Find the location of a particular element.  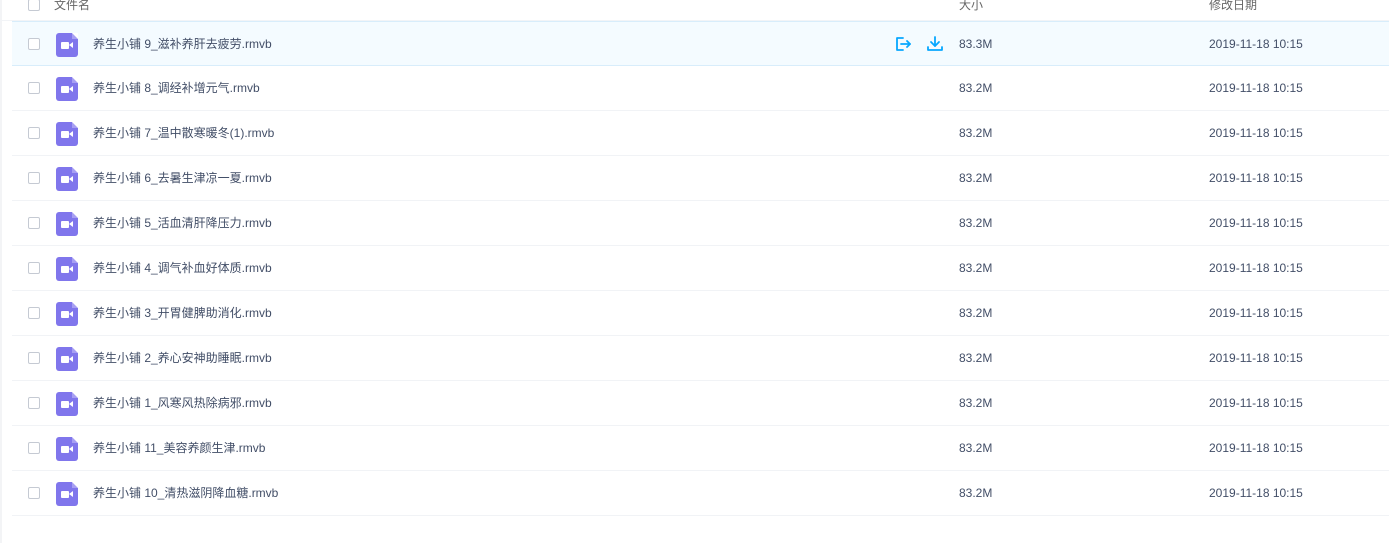

download-icon is located at coordinates (935, 44).